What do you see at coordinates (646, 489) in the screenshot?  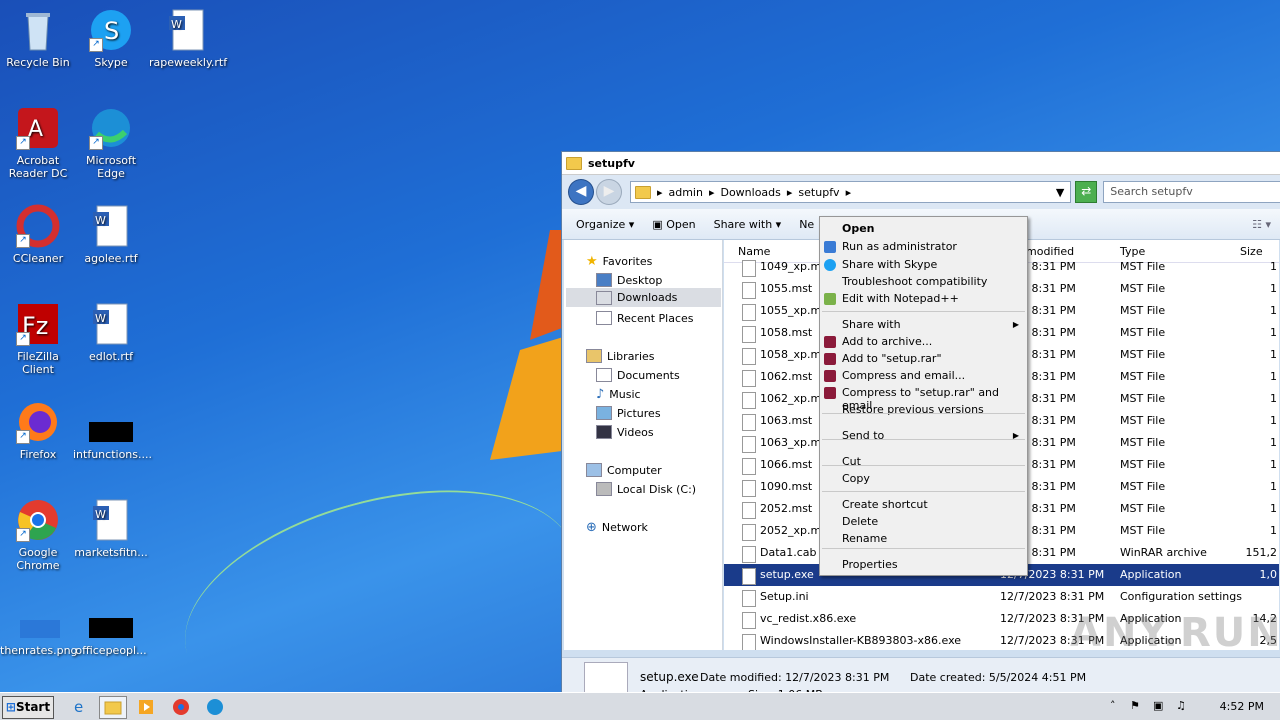 I see `nav-local-disk: Local Disk (C:)` at bounding box center [646, 489].